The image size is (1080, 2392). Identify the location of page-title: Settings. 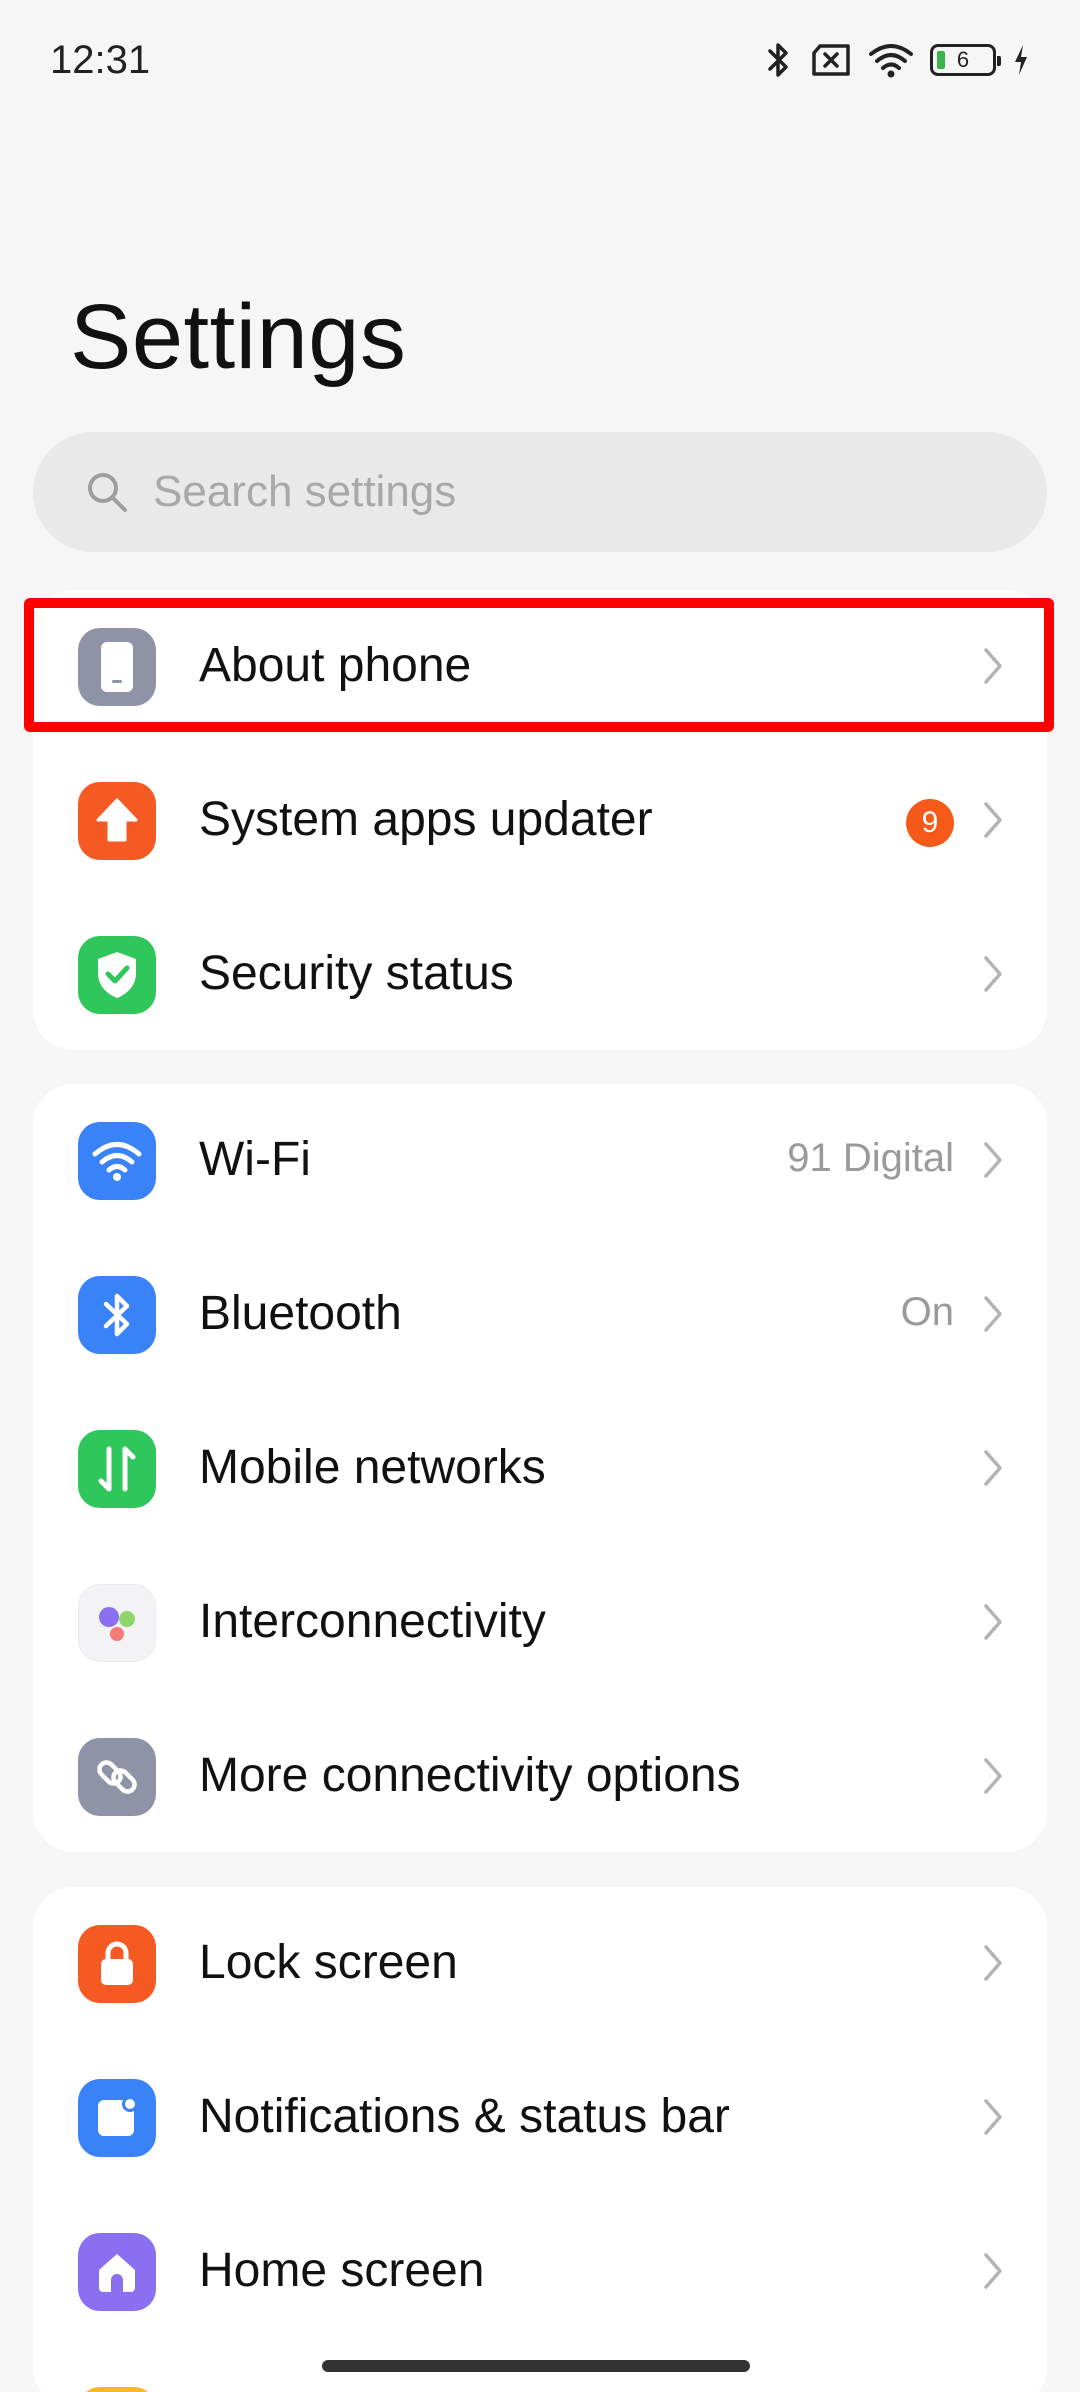
(238, 337).